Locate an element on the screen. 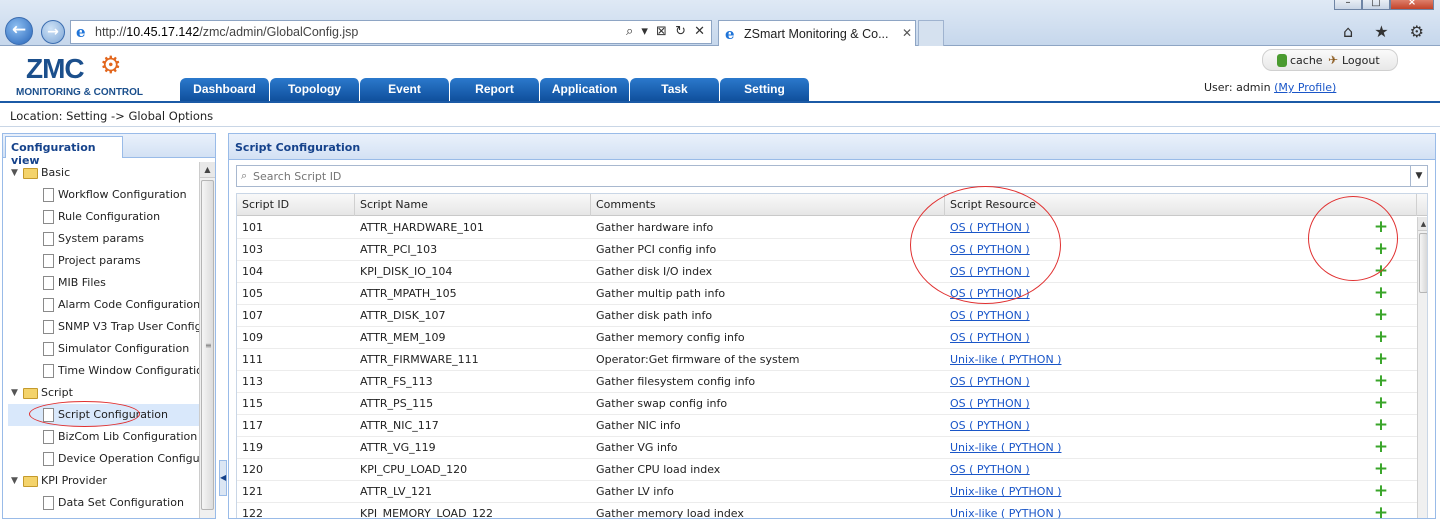 The width and height of the screenshot is (1440, 519). maximize-icon: □ is located at coordinates (1376, 5).